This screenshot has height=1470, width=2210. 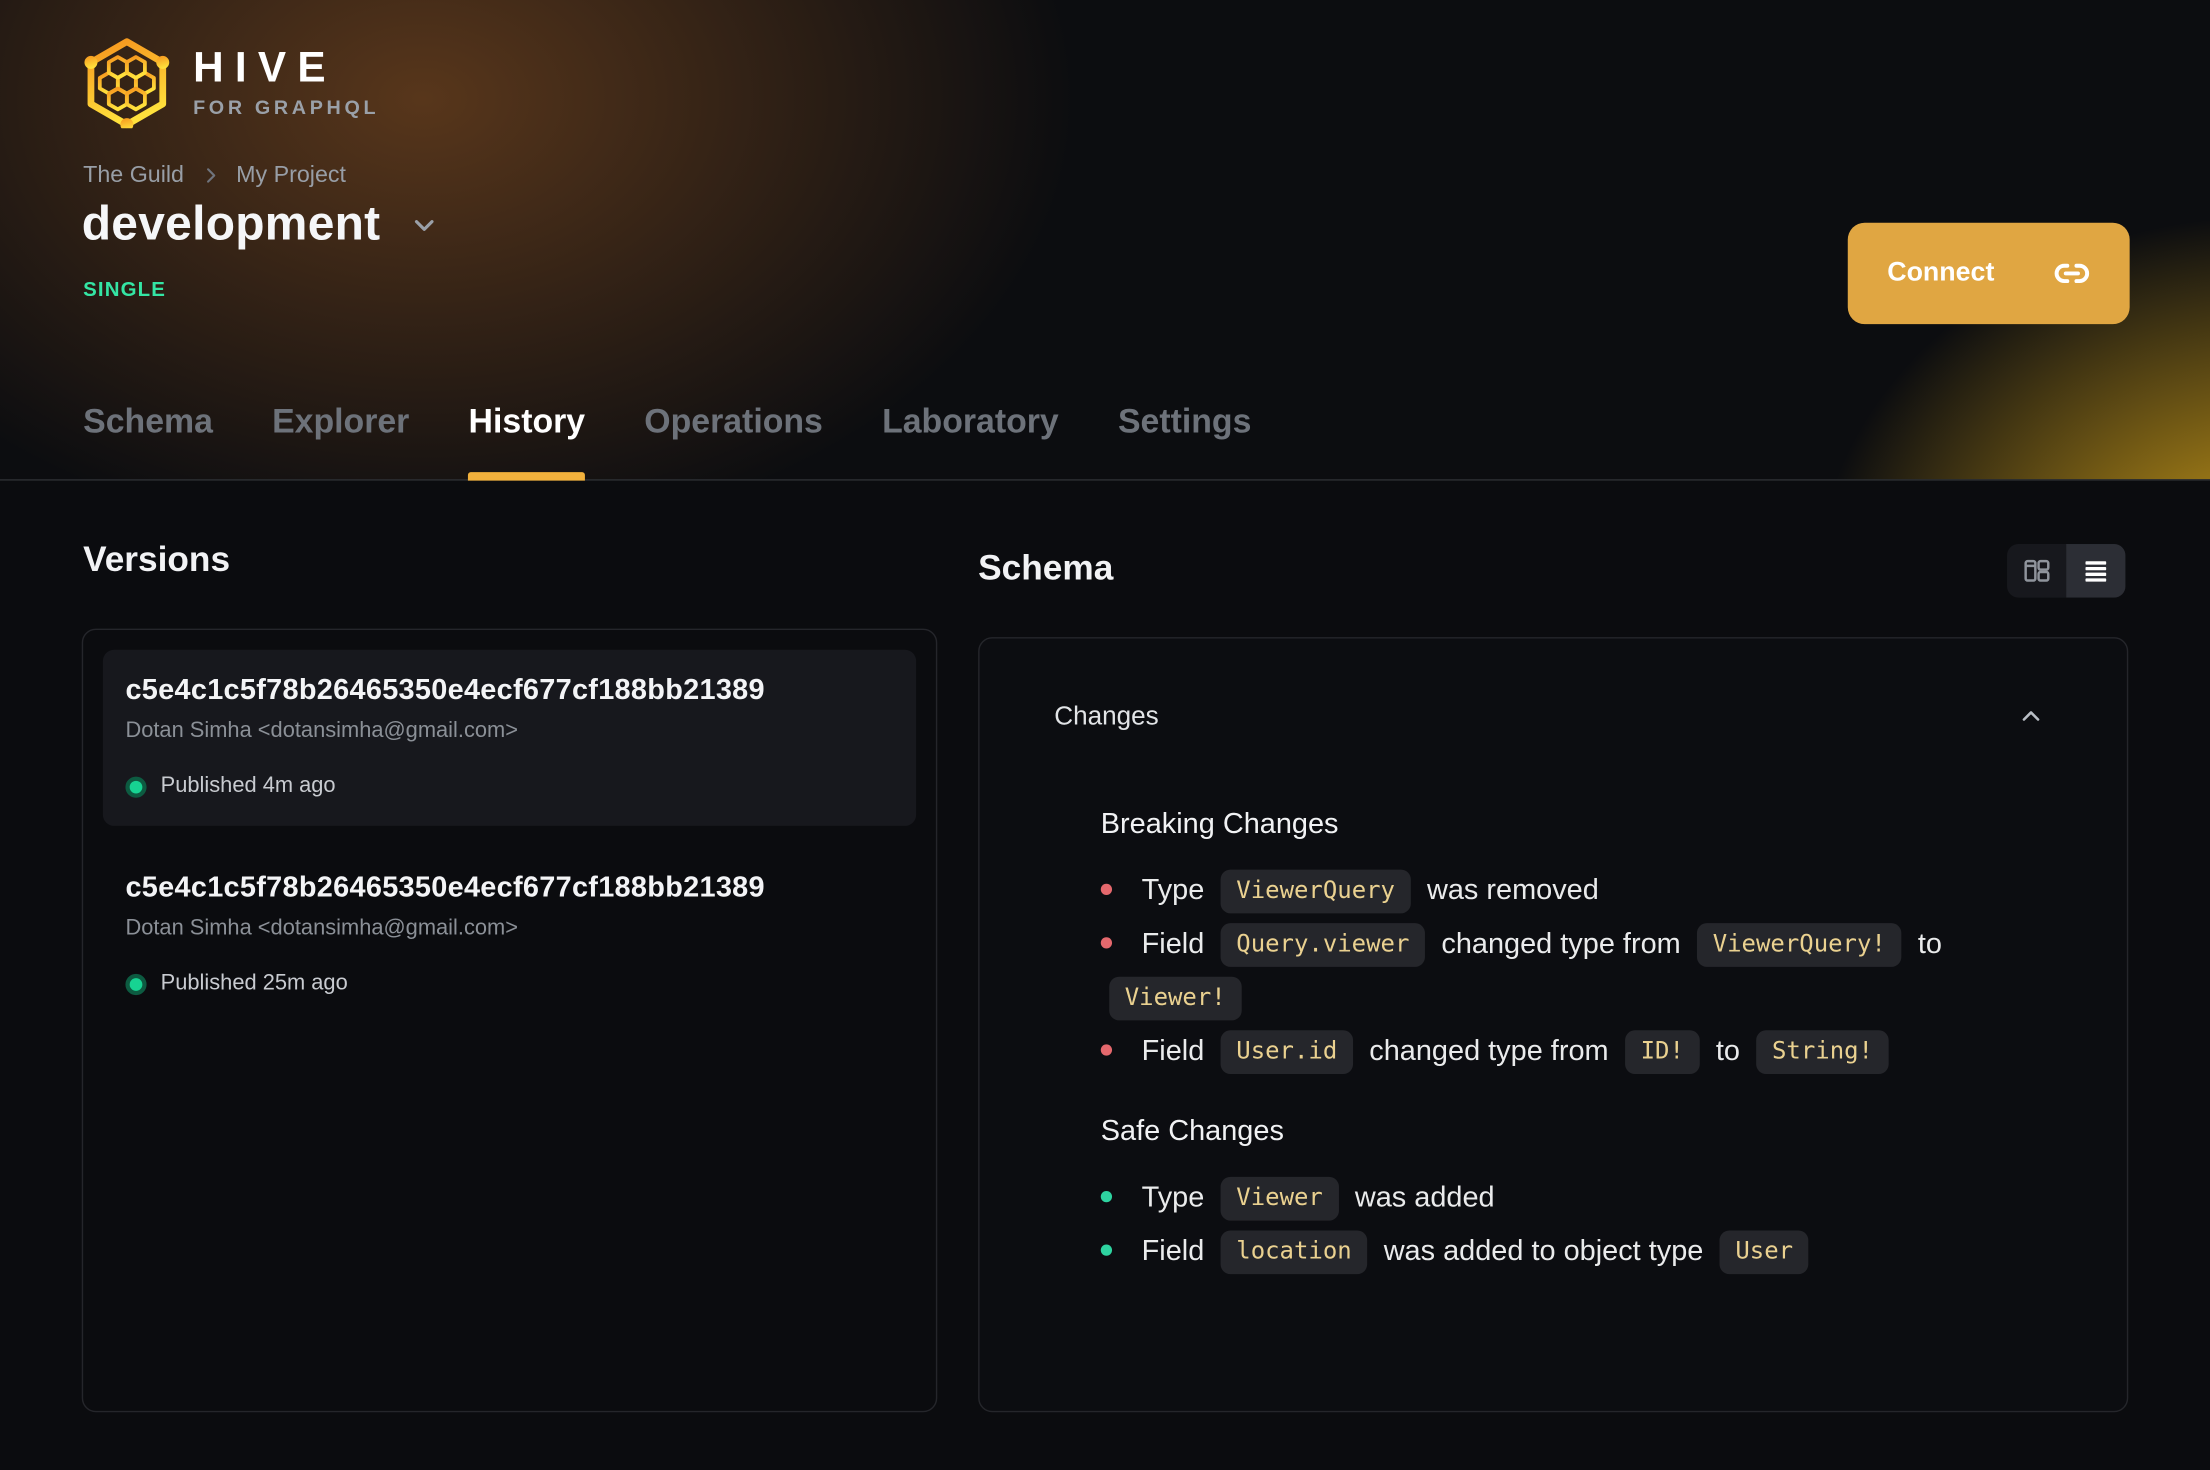 I want to click on brand-text: HIVE FOR GRAPHQL, so click(x=286, y=82).